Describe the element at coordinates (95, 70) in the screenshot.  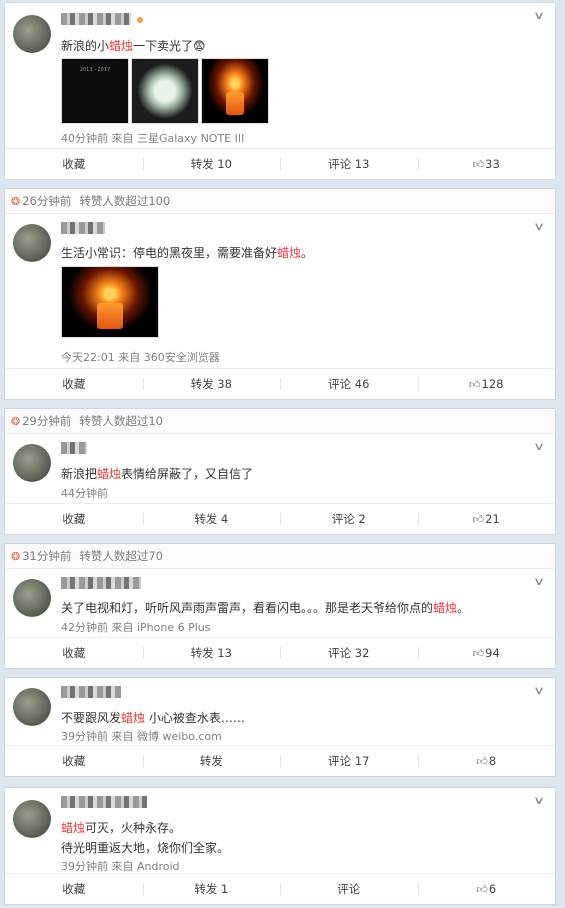
I see `image-caption: 2013 - 2017` at that location.